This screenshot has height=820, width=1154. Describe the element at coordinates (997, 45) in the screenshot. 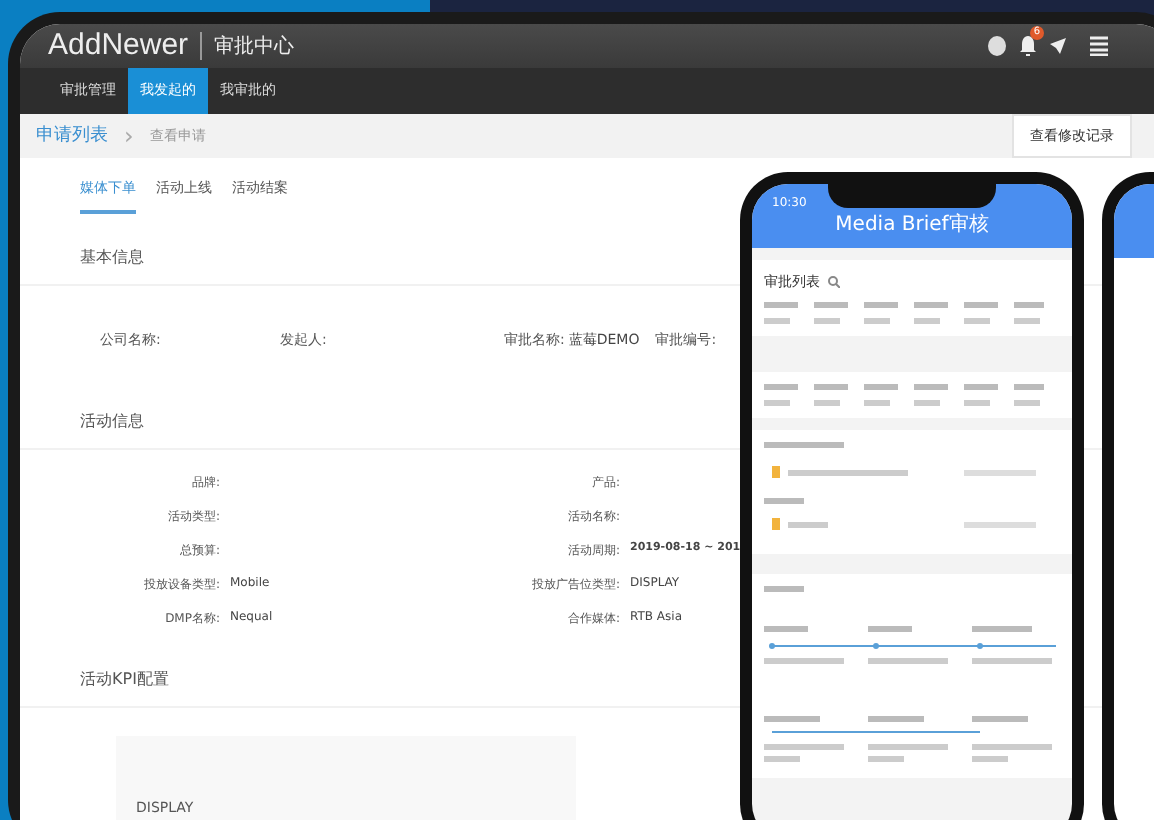

I see `avatar-icon` at that location.